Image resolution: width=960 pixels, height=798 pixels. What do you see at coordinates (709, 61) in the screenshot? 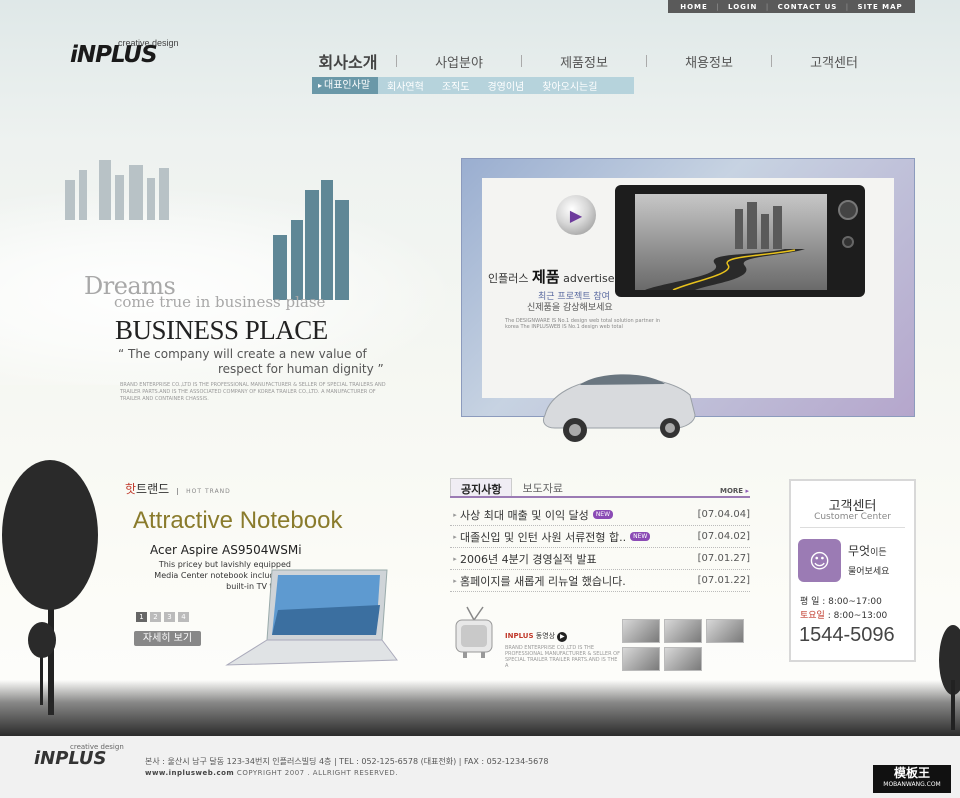
I see `nav-careers: 채용정보` at bounding box center [709, 61].